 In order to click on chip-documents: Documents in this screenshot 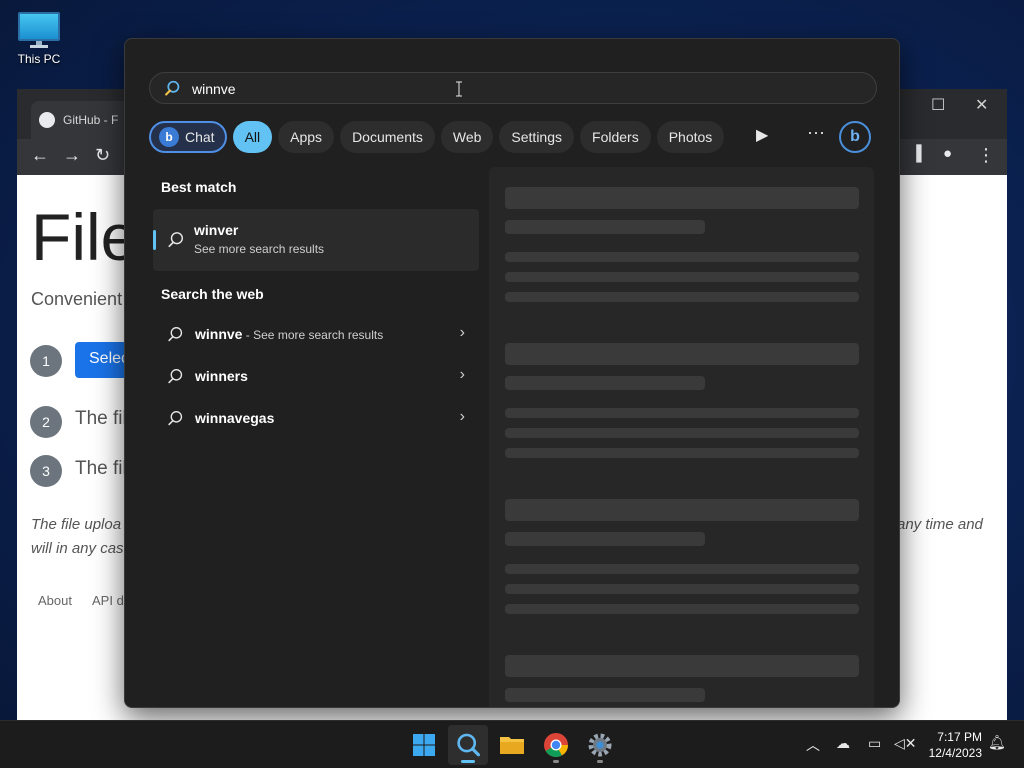, I will do `click(387, 137)`.